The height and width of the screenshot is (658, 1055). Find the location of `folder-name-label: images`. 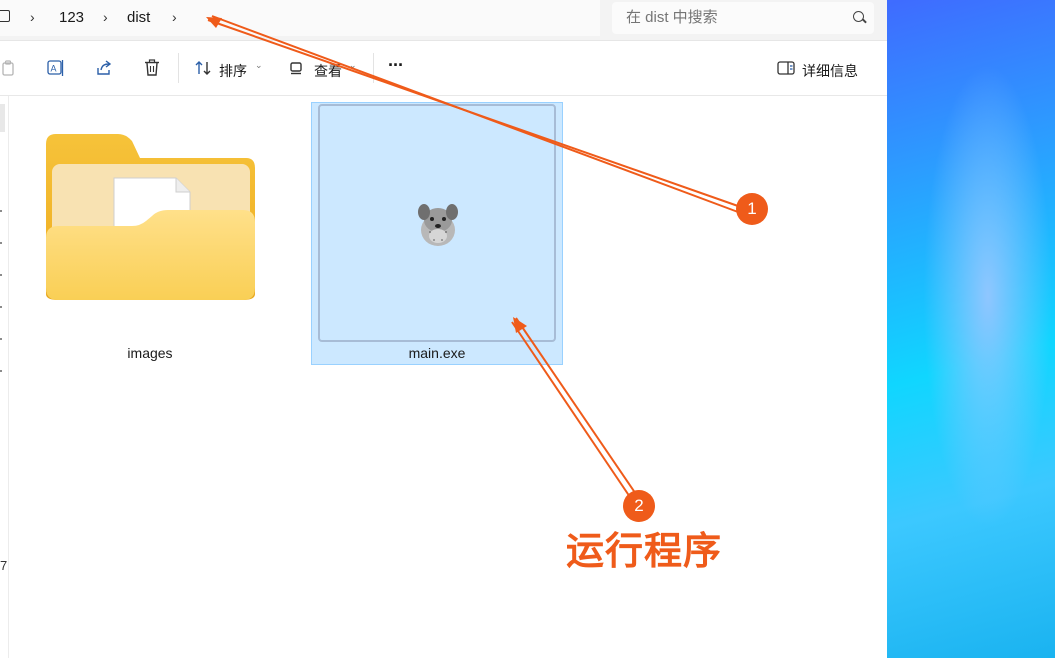

folder-name-label: images is located at coordinates (150, 353).